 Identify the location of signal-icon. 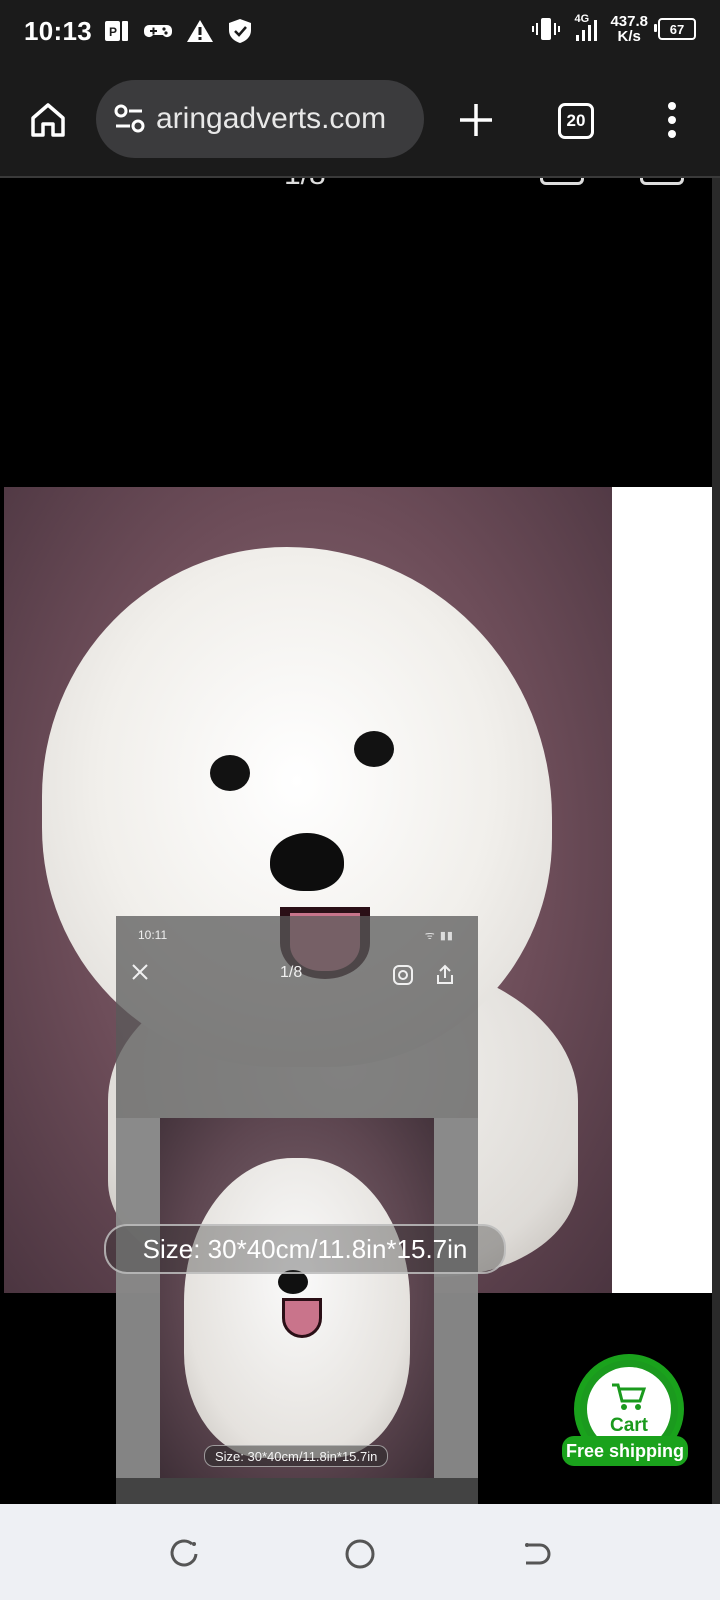
(587, 30).